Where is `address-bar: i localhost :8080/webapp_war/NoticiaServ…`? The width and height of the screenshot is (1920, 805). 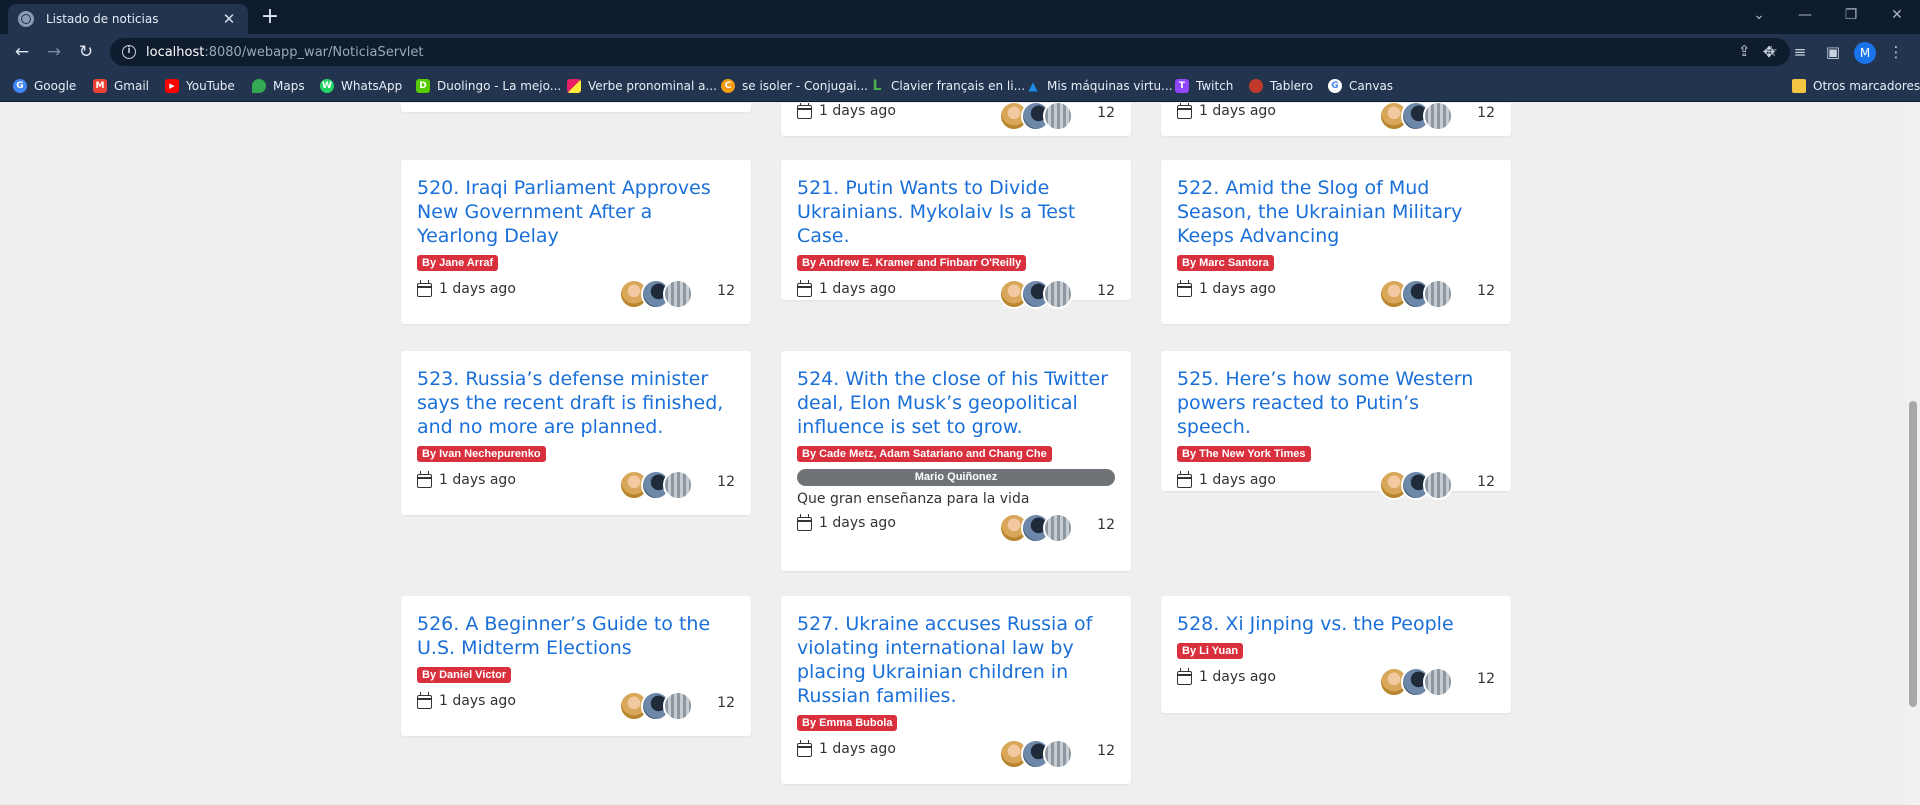
address-bar: i localhost :8080/webapp_war/NoticiaServ… is located at coordinates (950, 52).